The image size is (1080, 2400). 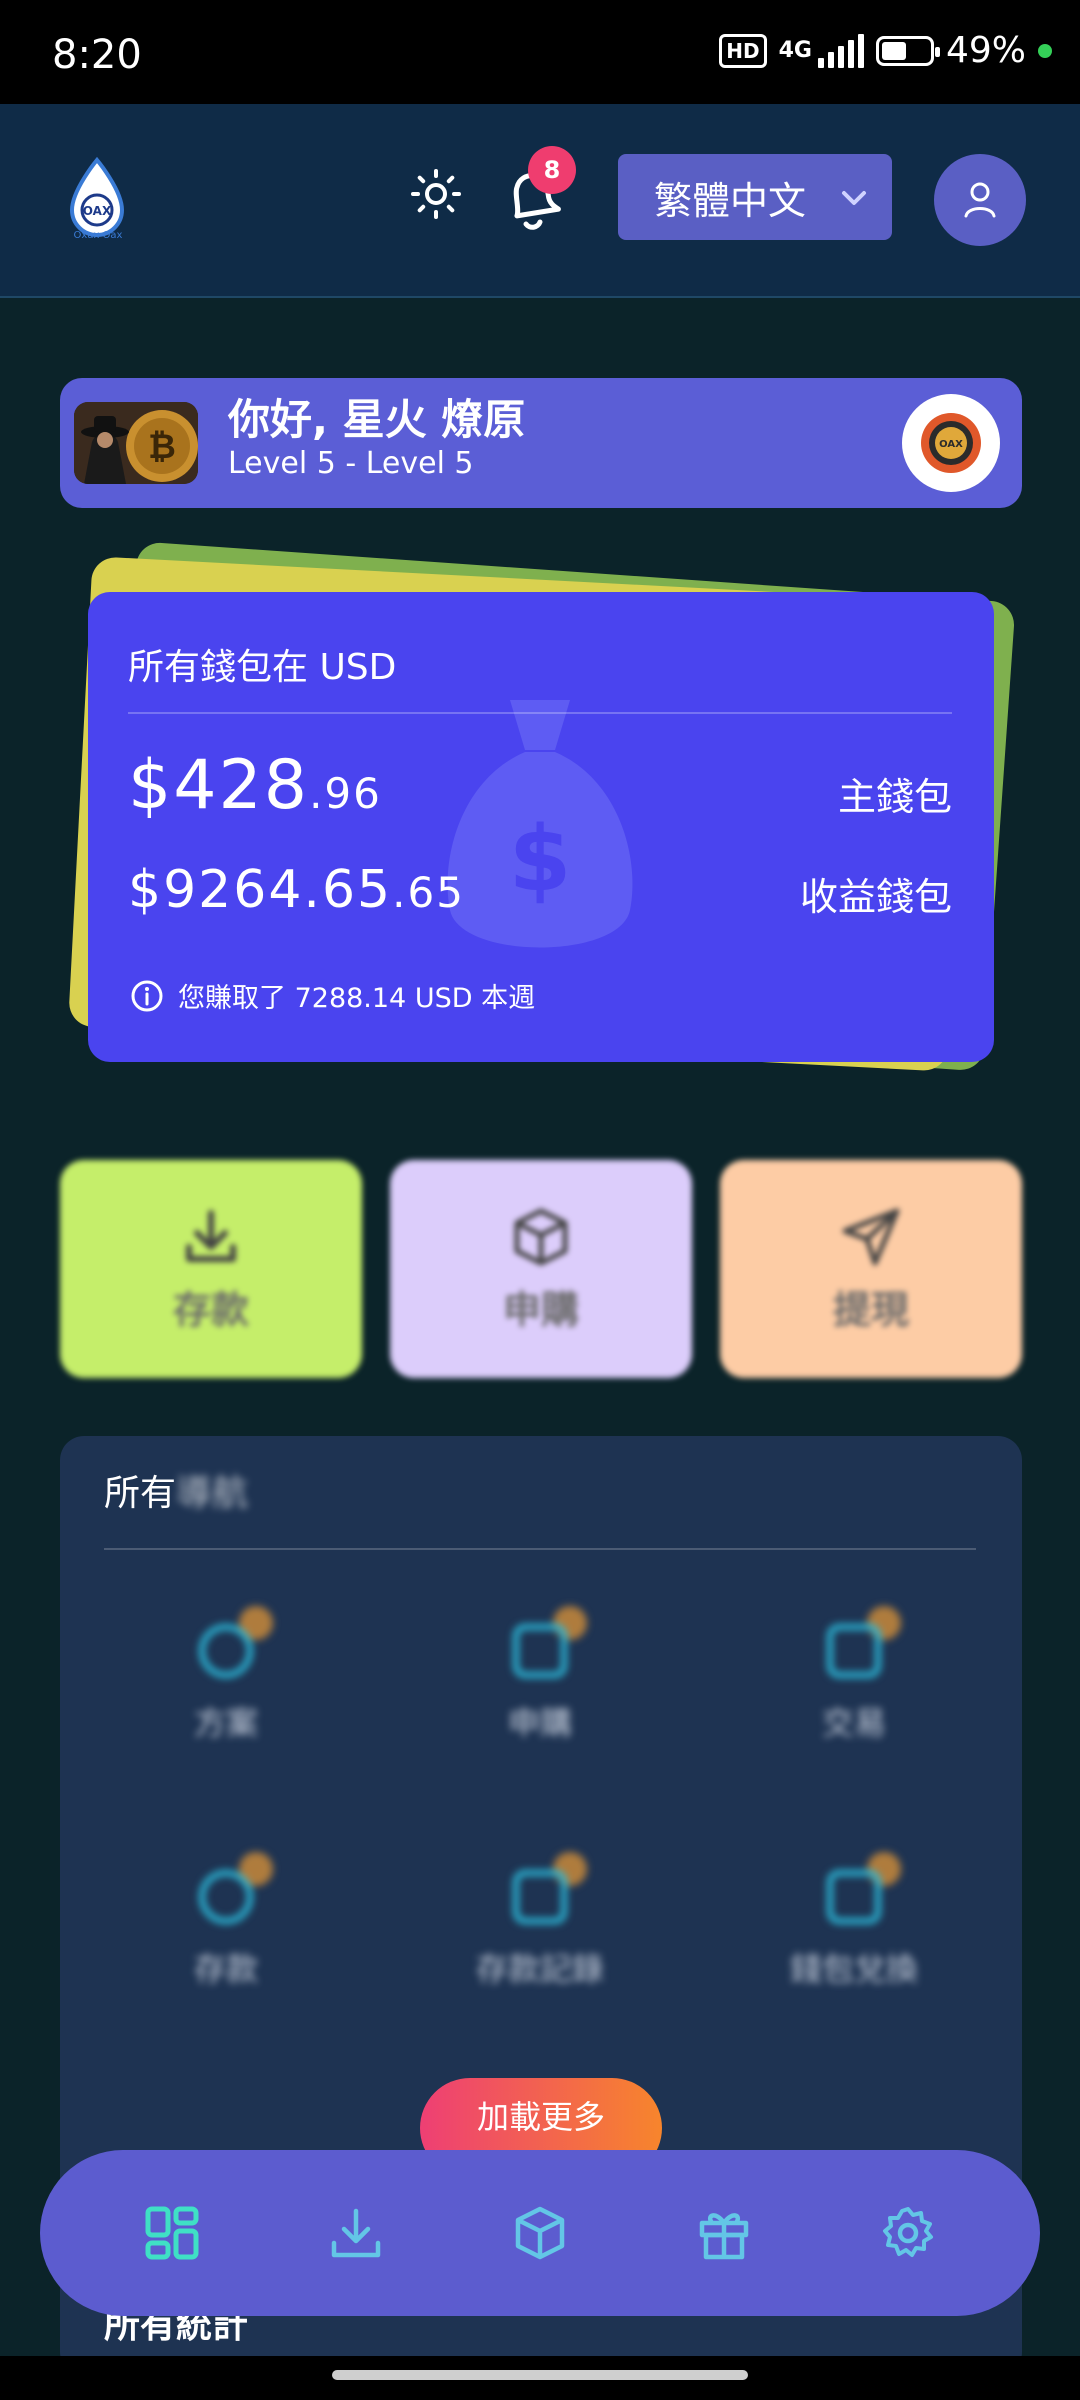 I want to click on profile-button, so click(x=980, y=200).